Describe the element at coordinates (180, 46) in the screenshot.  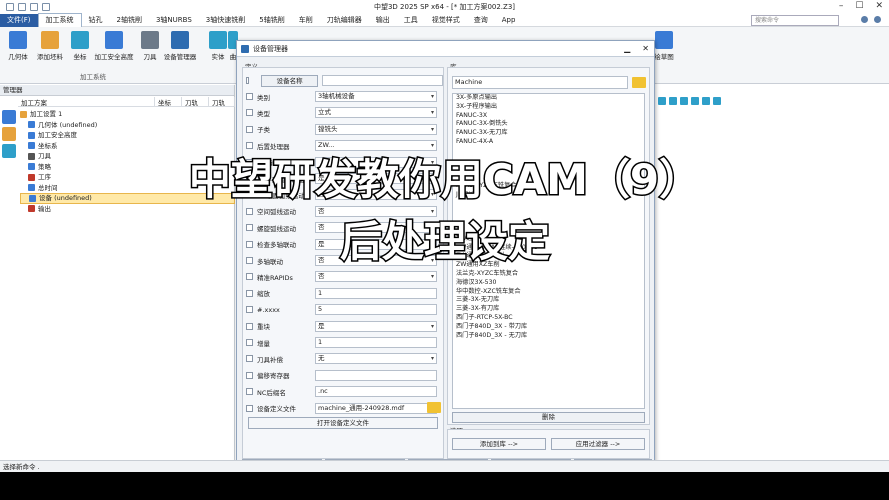
I see `machine-manager-button: 设备管理器` at that location.